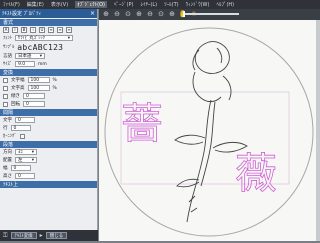 This screenshot has height=243, width=320. What do you see at coordinates (26, 160) in the screenshot?
I see `align-select: 左 ▾` at bounding box center [26, 160].